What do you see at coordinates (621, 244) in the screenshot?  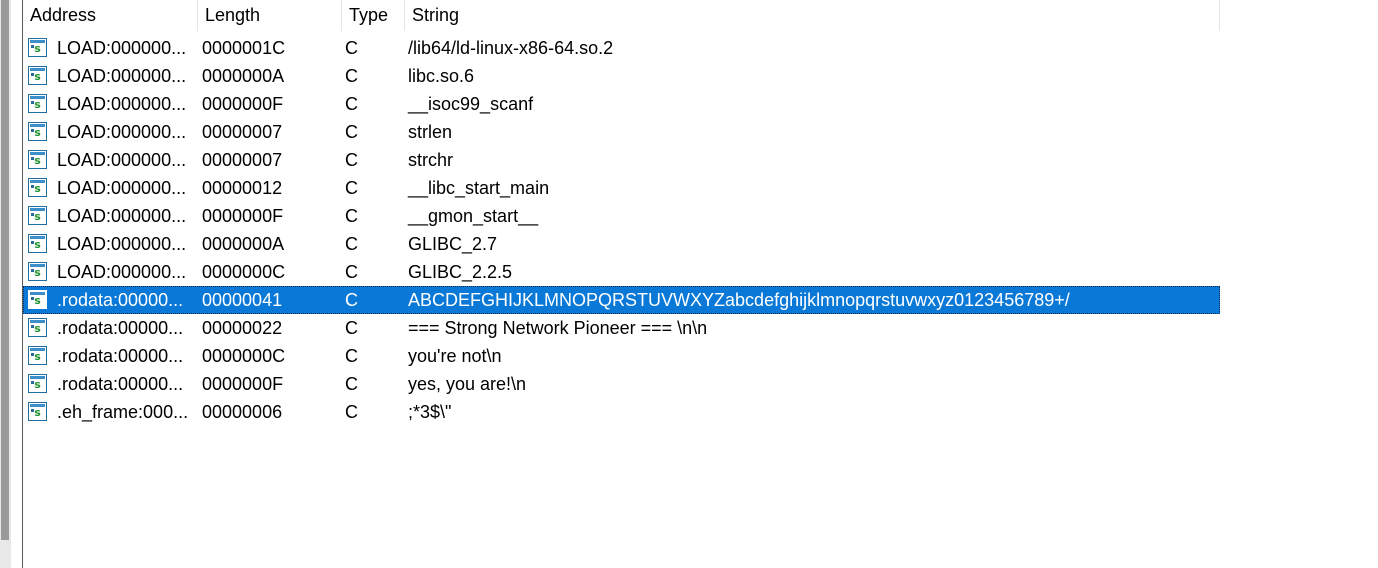 I see `table-row: s LOAD:000000... 0000000A C GLIBC_2.7` at bounding box center [621, 244].